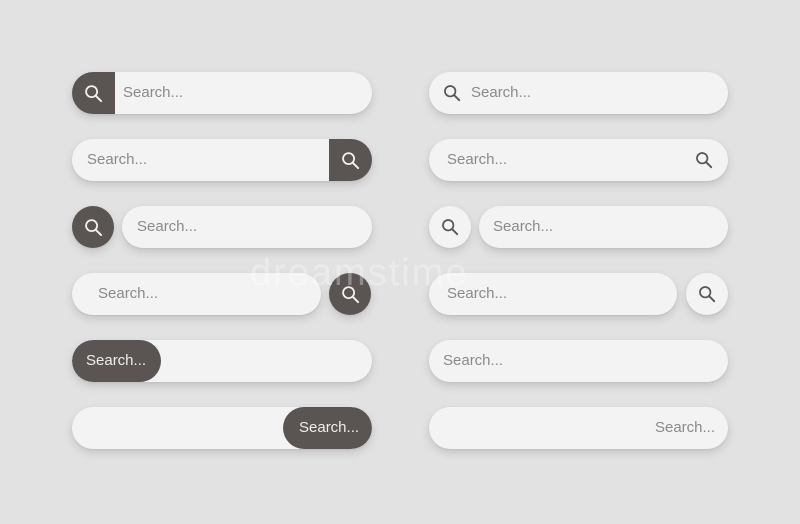 The width and height of the screenshot is (800, 524). I want to click on watermark: dreamstime, so click(359, 273).